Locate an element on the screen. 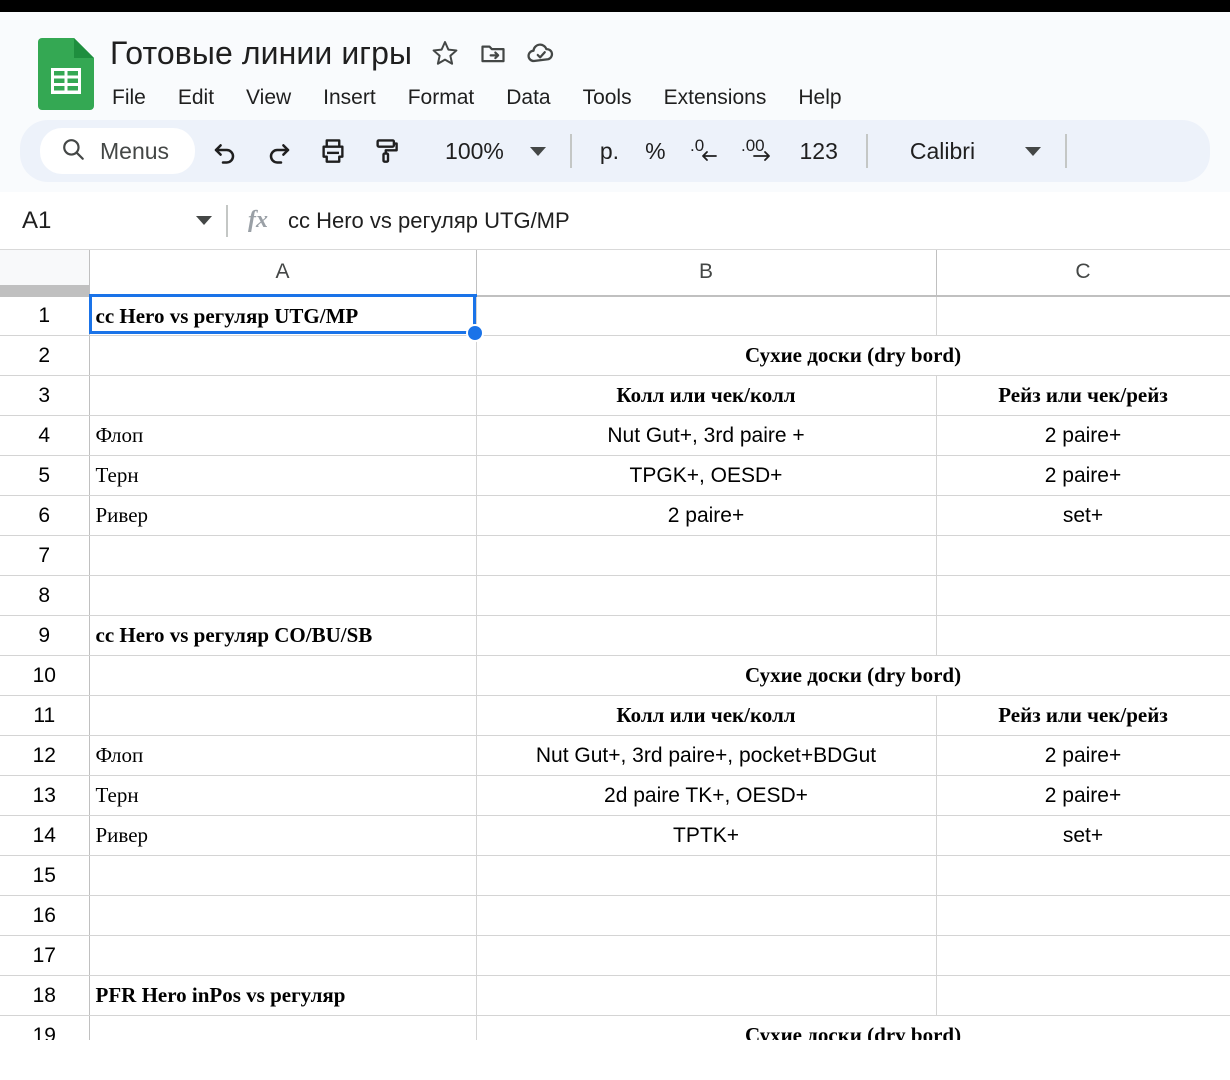  cloud-saved-icon is located at coordinates (541, 53).